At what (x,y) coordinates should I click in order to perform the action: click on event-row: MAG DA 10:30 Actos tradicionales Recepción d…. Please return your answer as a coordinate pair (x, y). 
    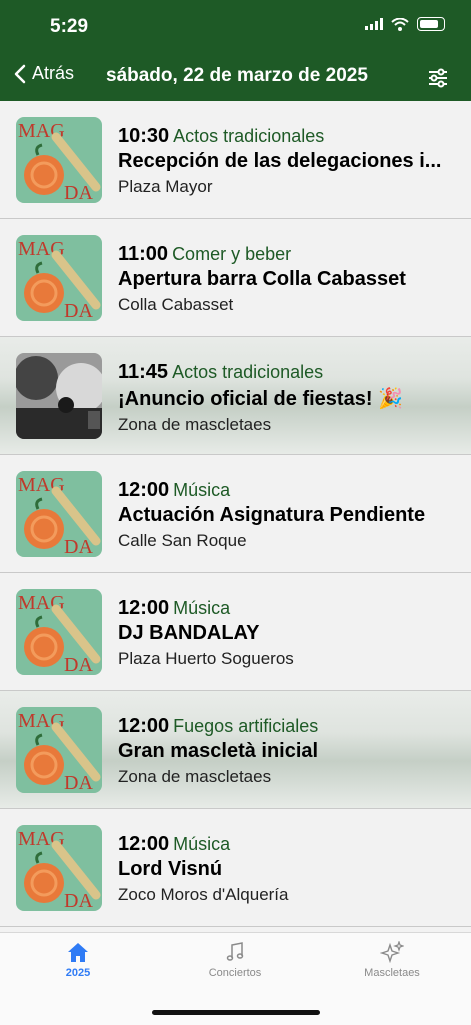
    Looking at the image, I should click on (235, 160).